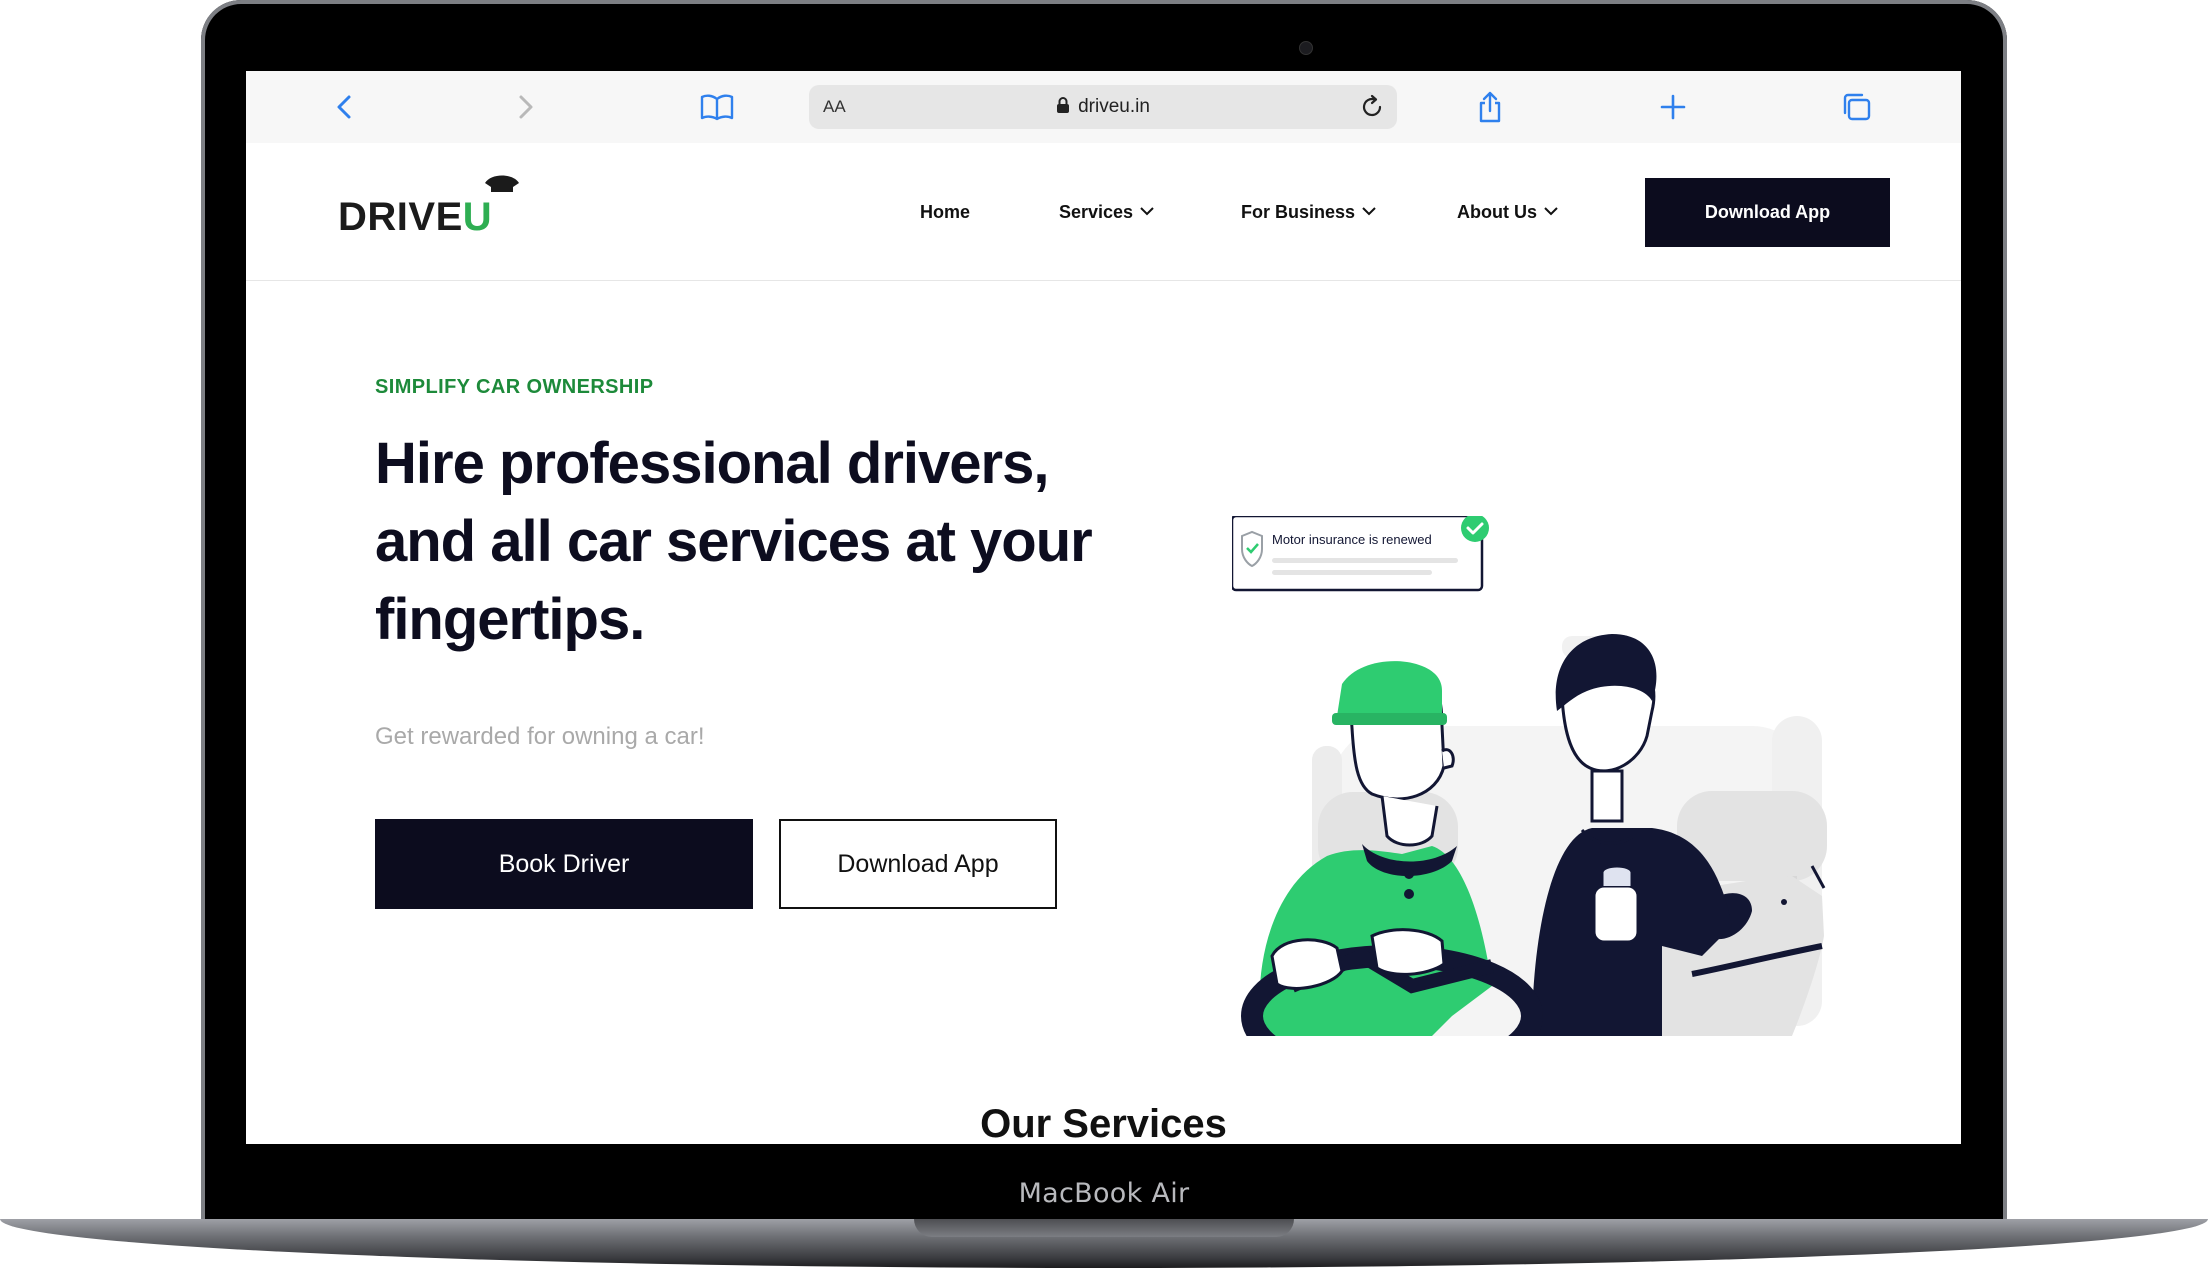 The width and height of the screenshot is (2208, 1268). Describe the element at coordinates (1352, 539) in the screenshot. I see `notification-text: Motor insurance is renewed` at that location.